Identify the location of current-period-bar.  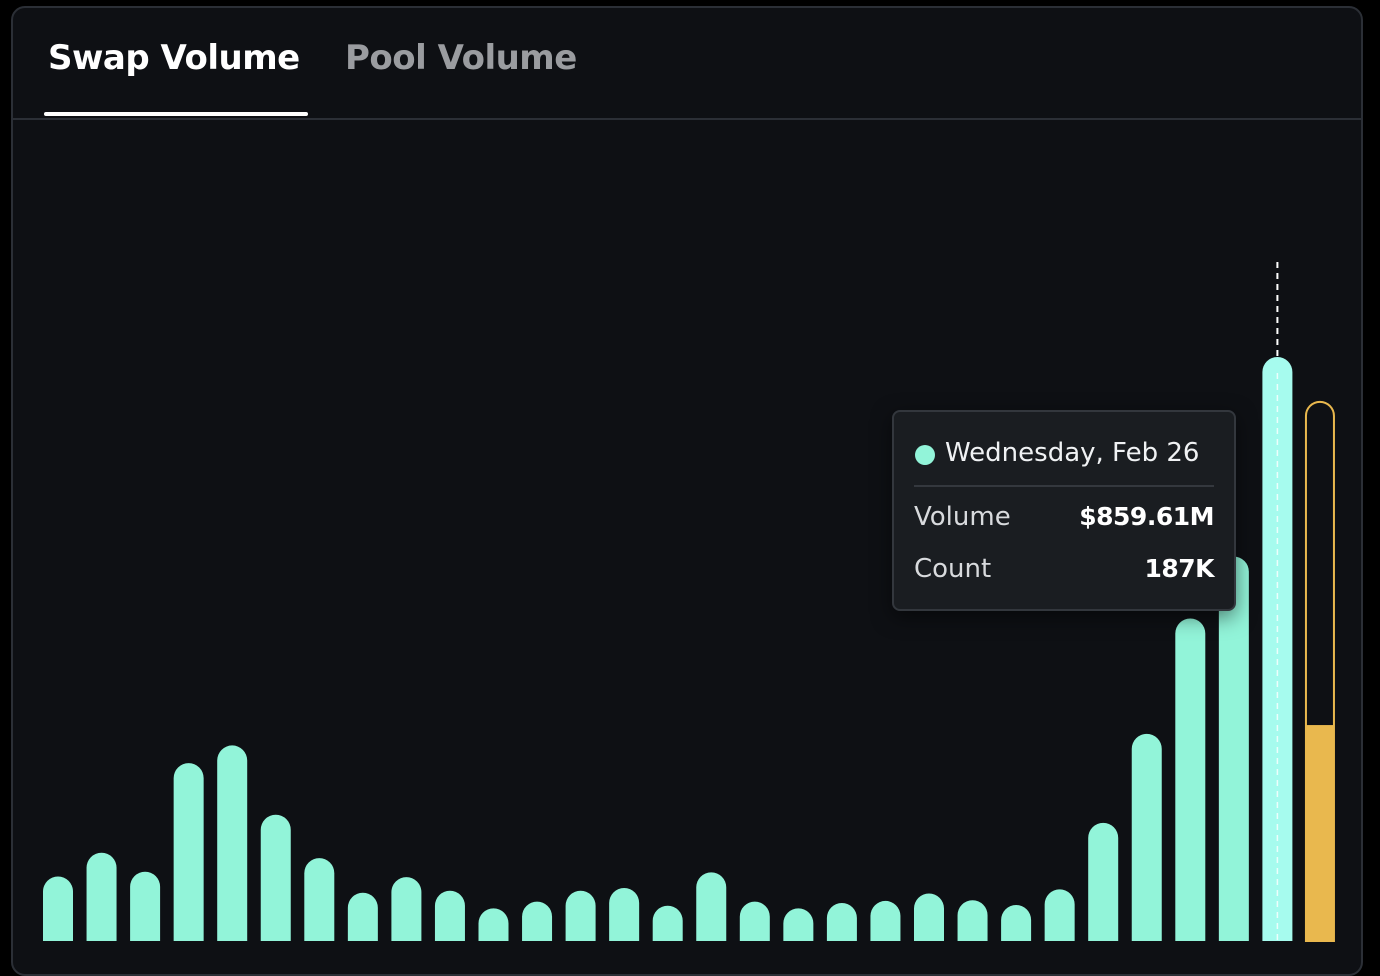
(1319, 833).